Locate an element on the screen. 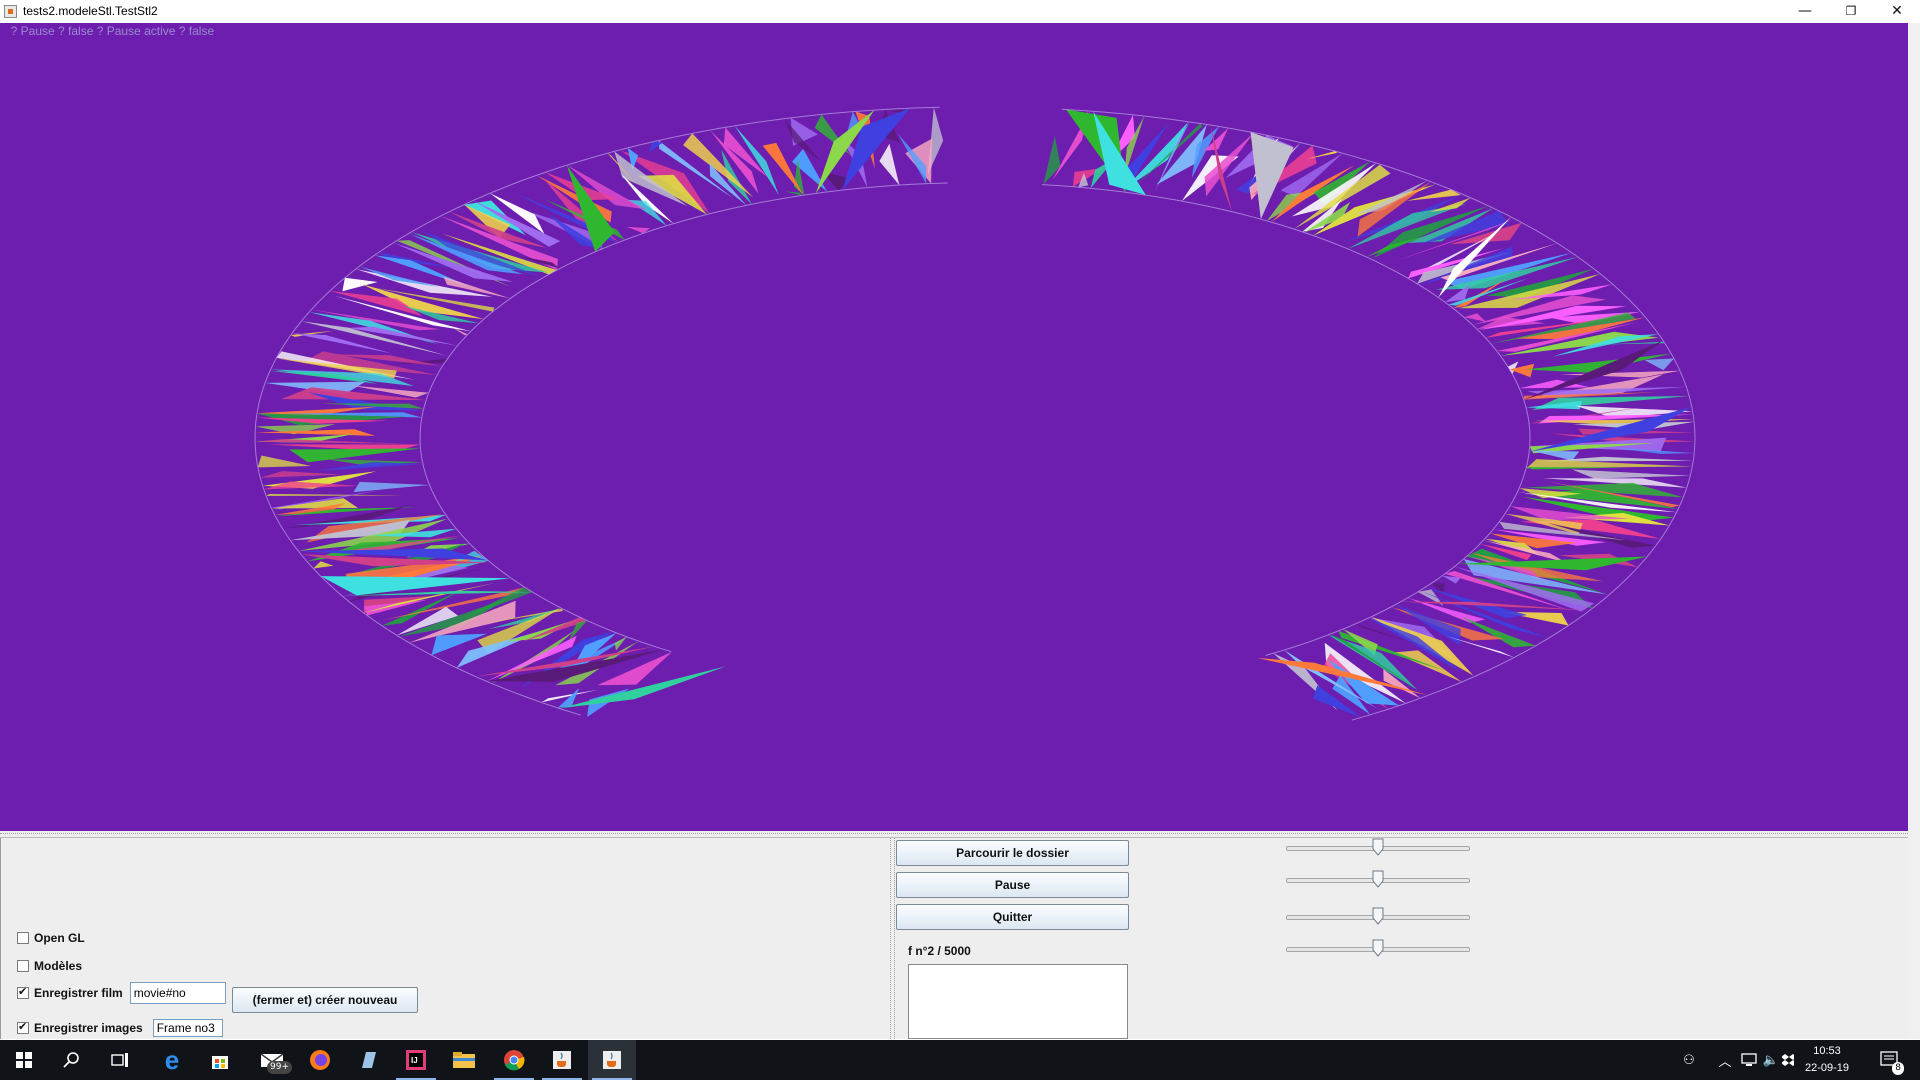 This screenshot has height=1080, width=1920. opengl-label: Open GL is located at coordinates (59, 938).